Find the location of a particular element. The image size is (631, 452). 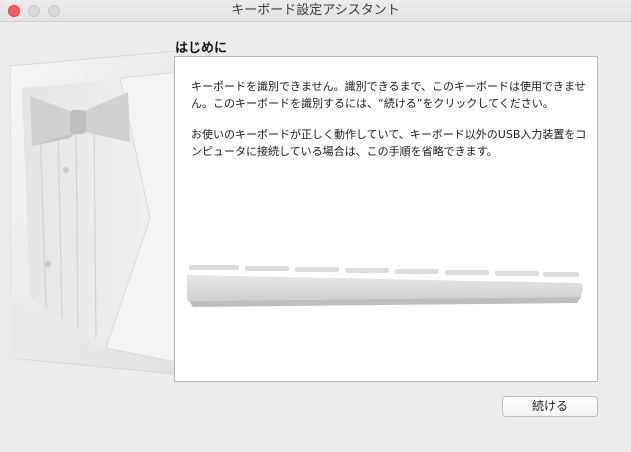

keyboard-image is located at coordinates (385, 286).